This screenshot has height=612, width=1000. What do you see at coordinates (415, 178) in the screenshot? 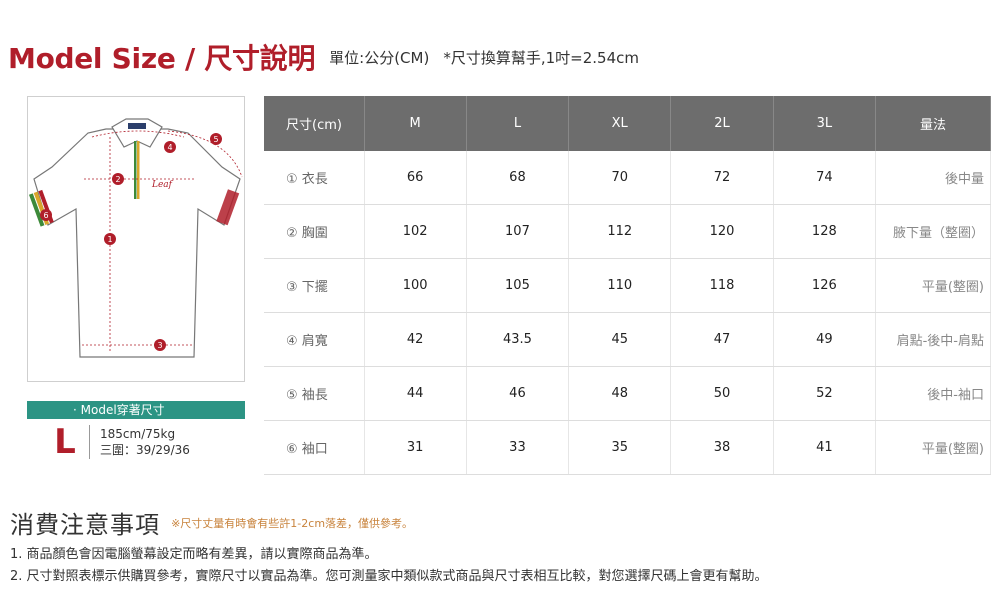
I see `size-value-cell: 66` at bounding box center [415, 178].